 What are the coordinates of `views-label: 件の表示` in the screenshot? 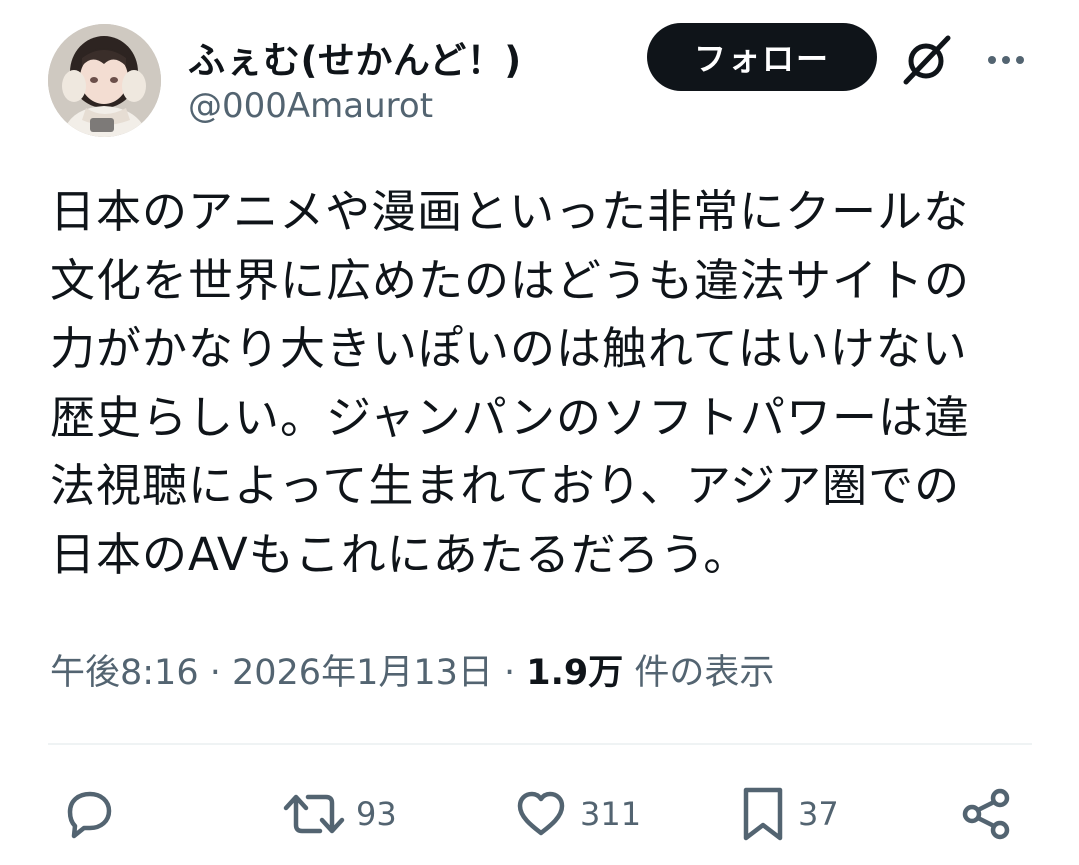 It's located at (699, 673).